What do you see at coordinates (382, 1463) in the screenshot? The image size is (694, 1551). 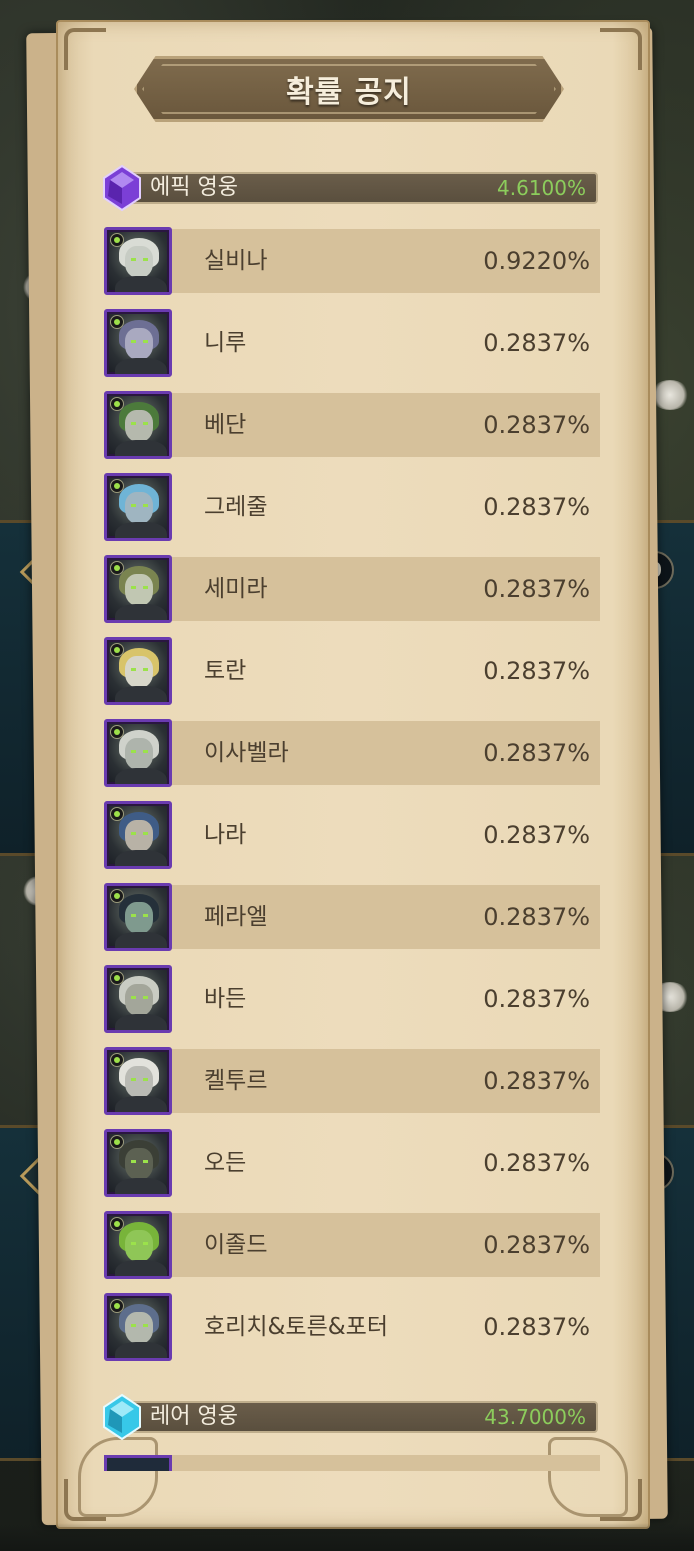 I see `row-band` at bounding box center [382, 1463].